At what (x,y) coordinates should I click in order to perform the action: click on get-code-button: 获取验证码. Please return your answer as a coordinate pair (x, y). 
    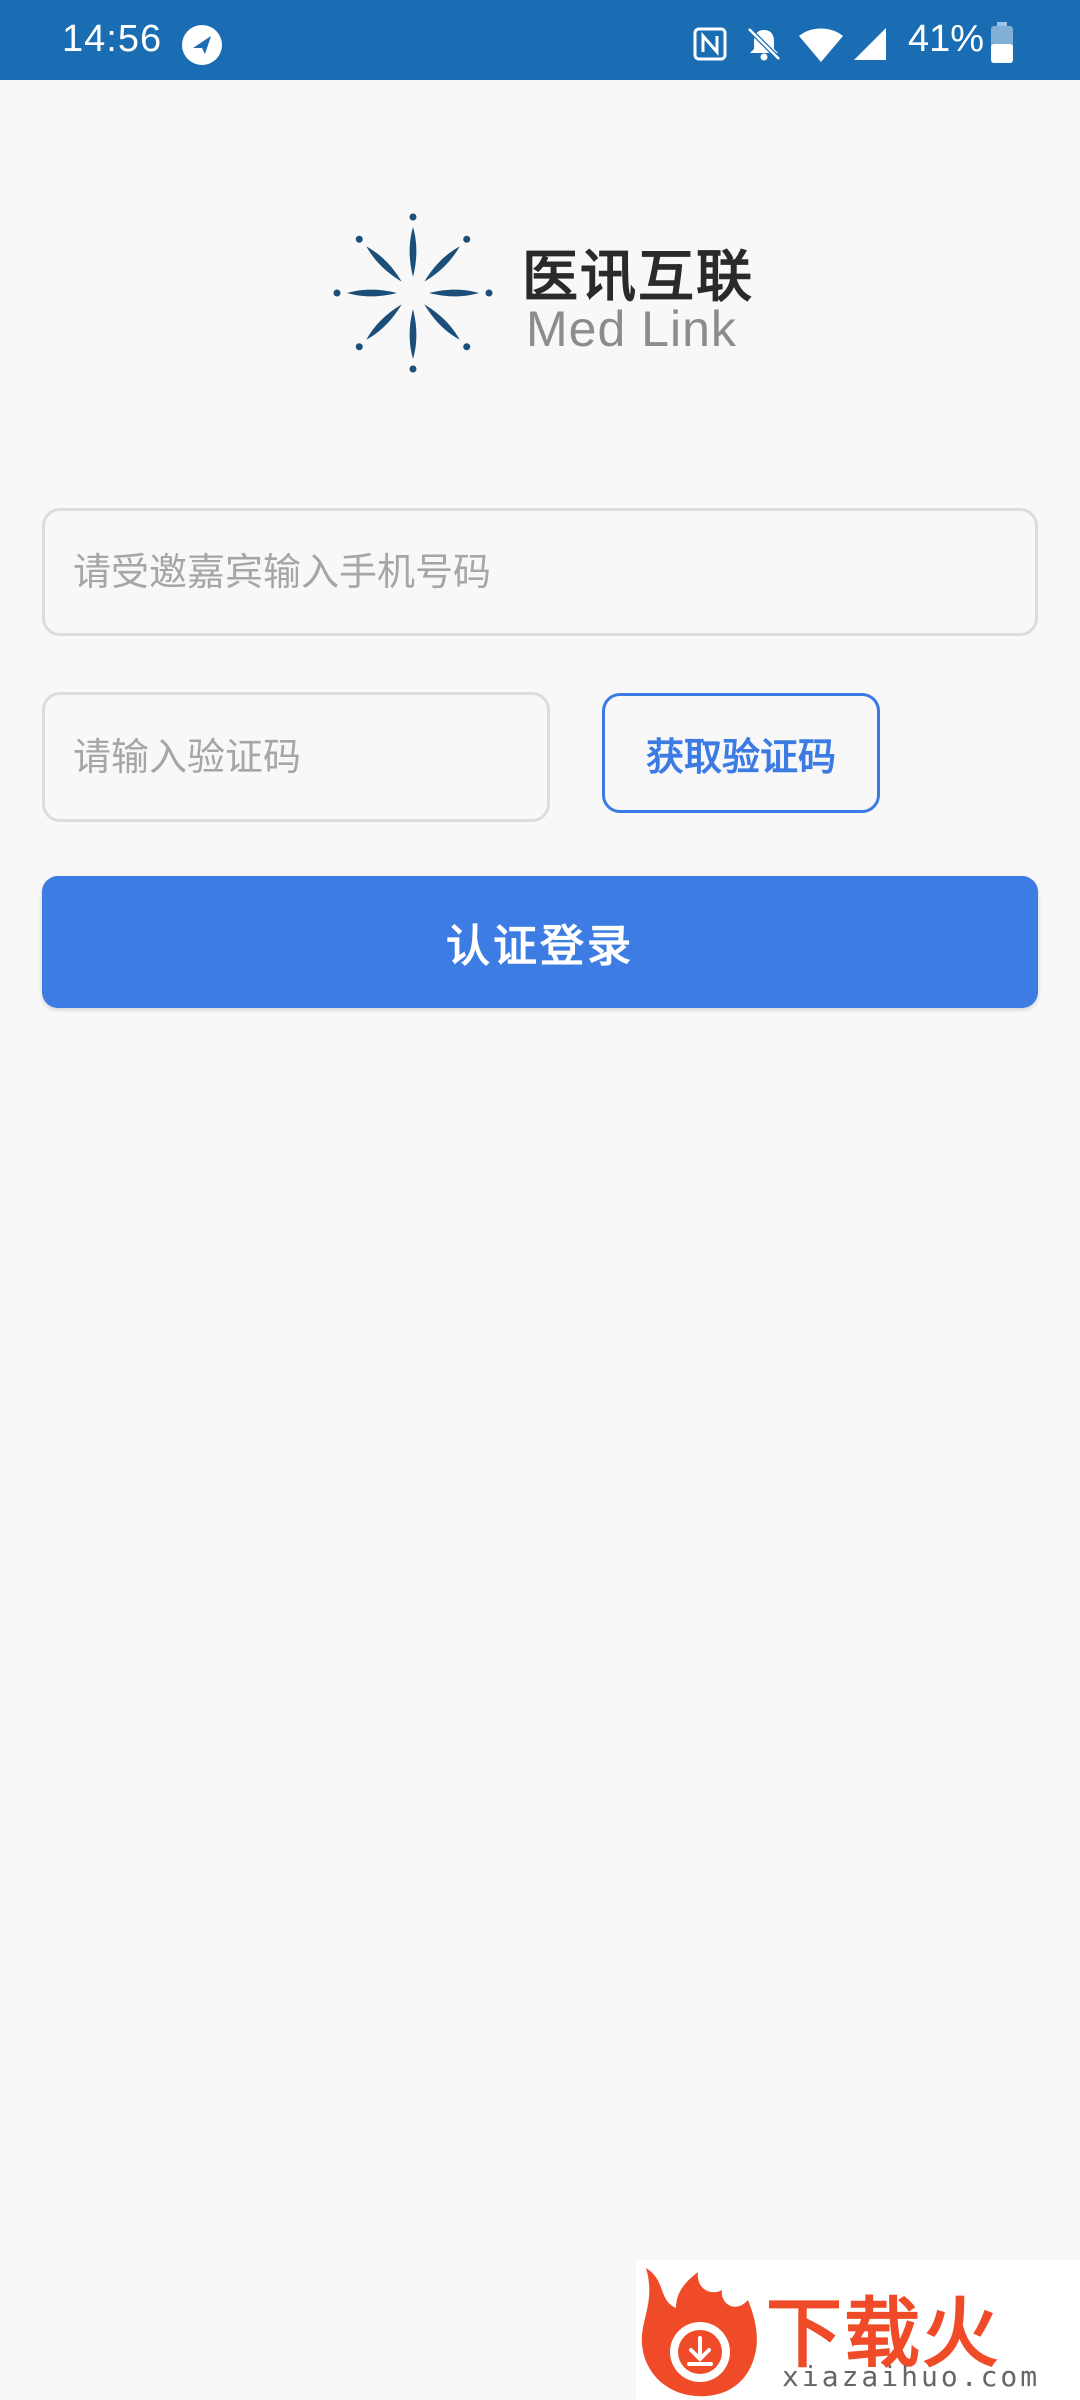
    Looking at the image, I should click on (741, 753).